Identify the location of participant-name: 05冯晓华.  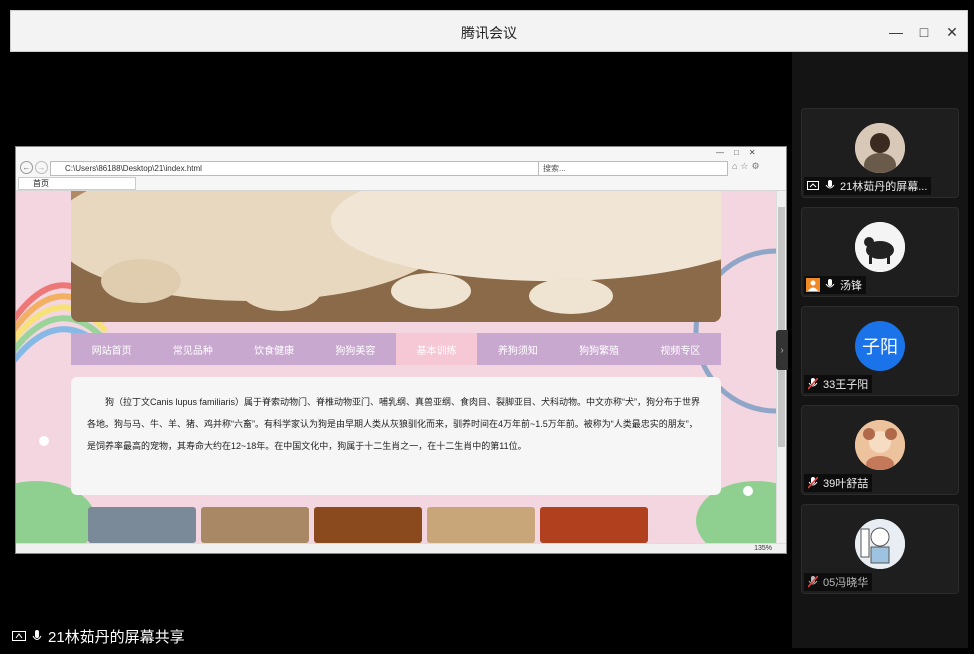
(846, 583).